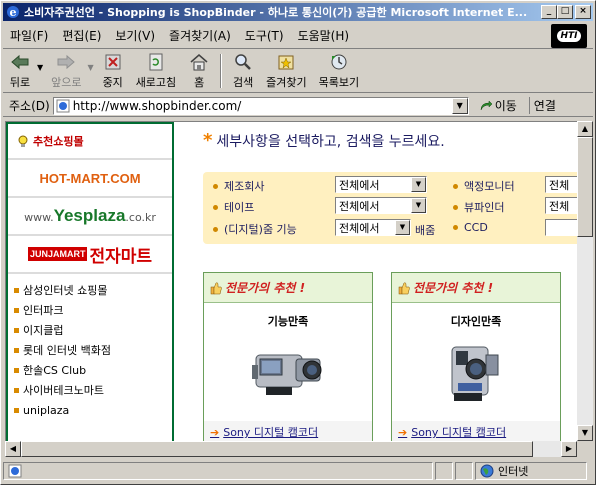 Image resolution: width=596 pixels, height=485 pixels. I want to click on favorites-button: 즐겨찾기, so click(286, 71).